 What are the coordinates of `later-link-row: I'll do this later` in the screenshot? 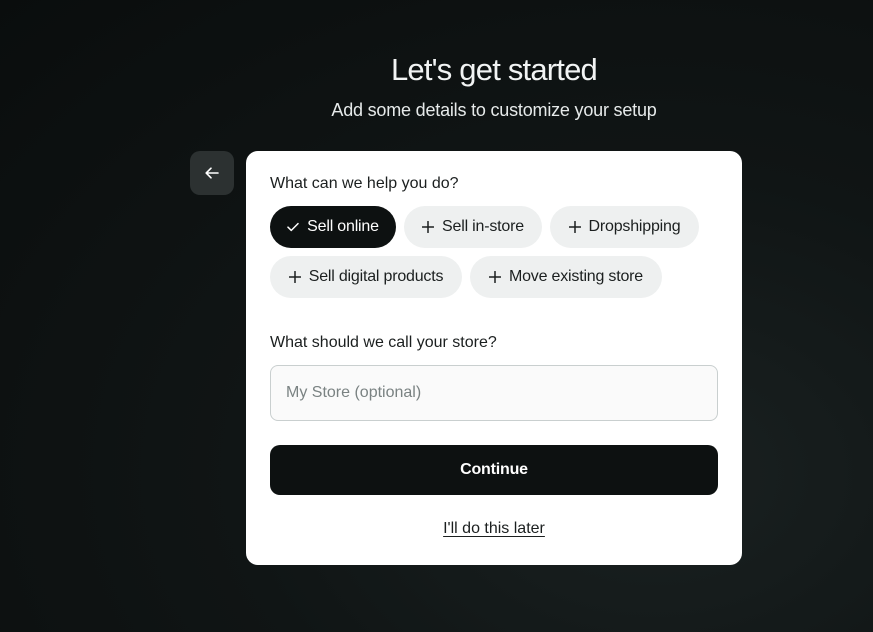 It's located at (494, 529).